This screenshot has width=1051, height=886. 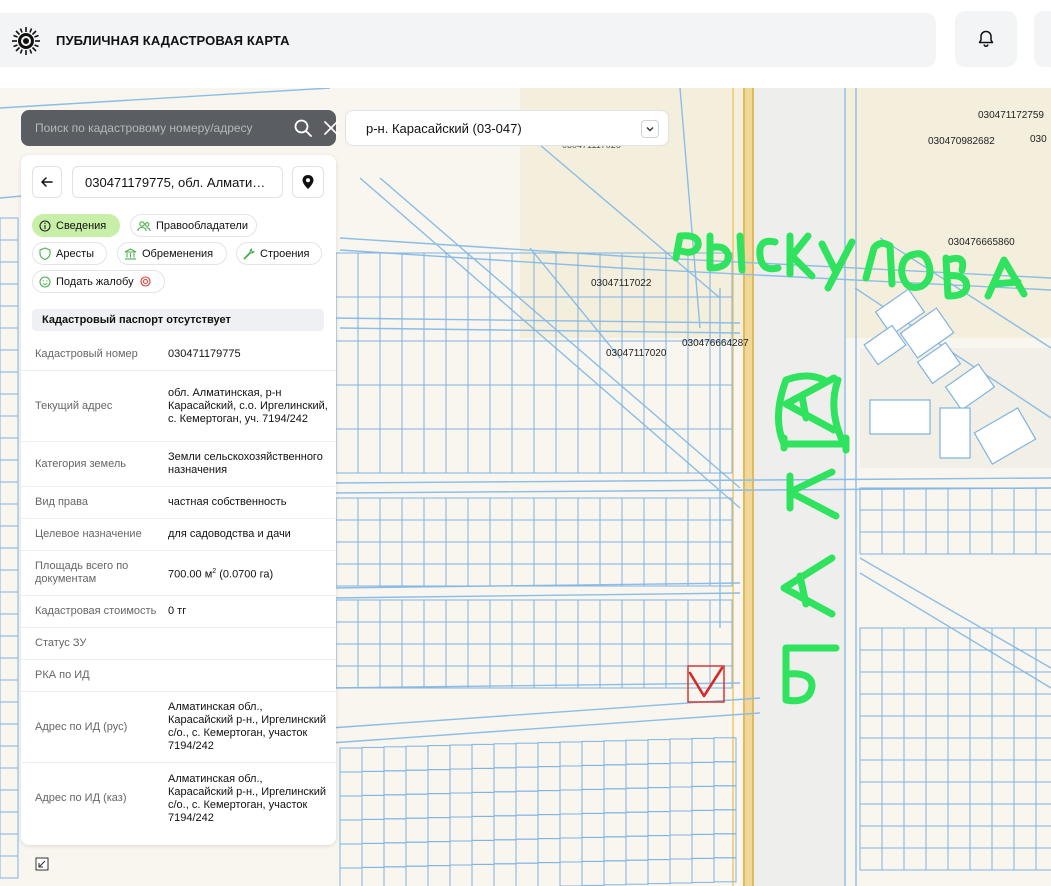 I want to click on tab-info: Сведения, so click(x=76, y=225).